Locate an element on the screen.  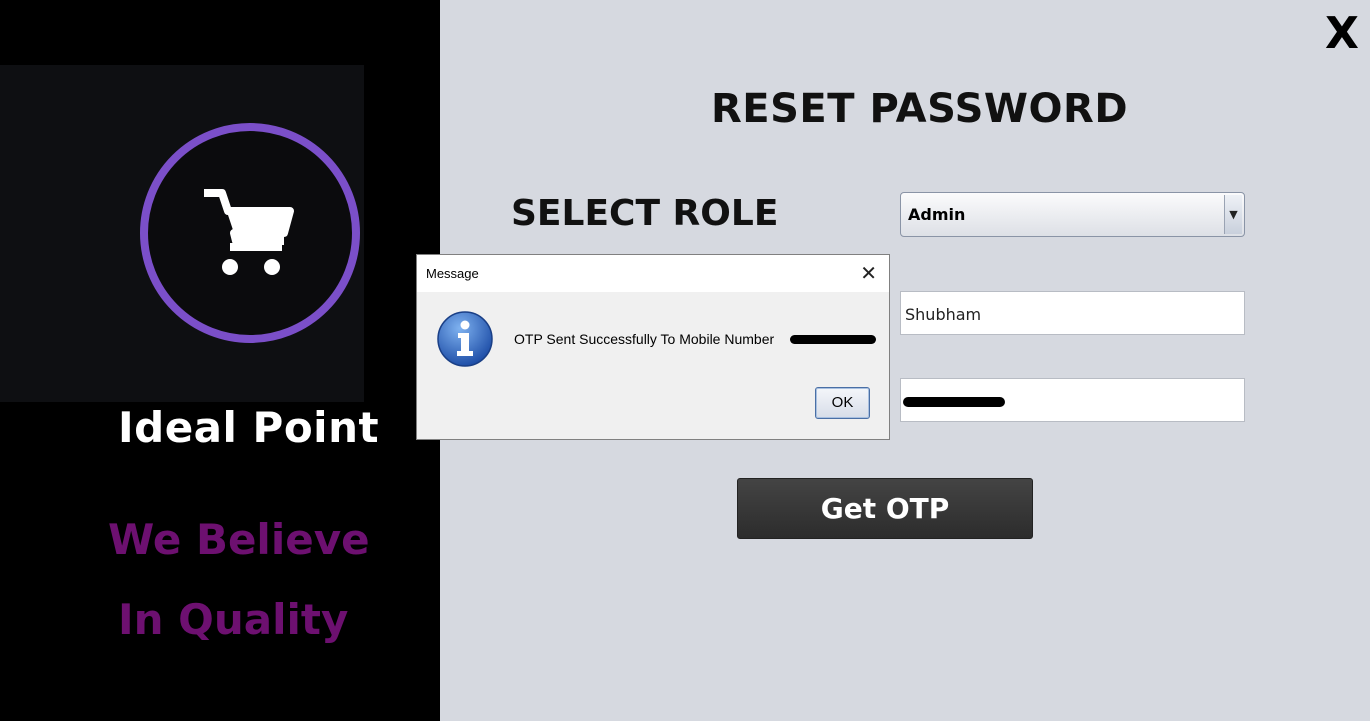
window-close-button: X is located at coordinates (1342, 33).